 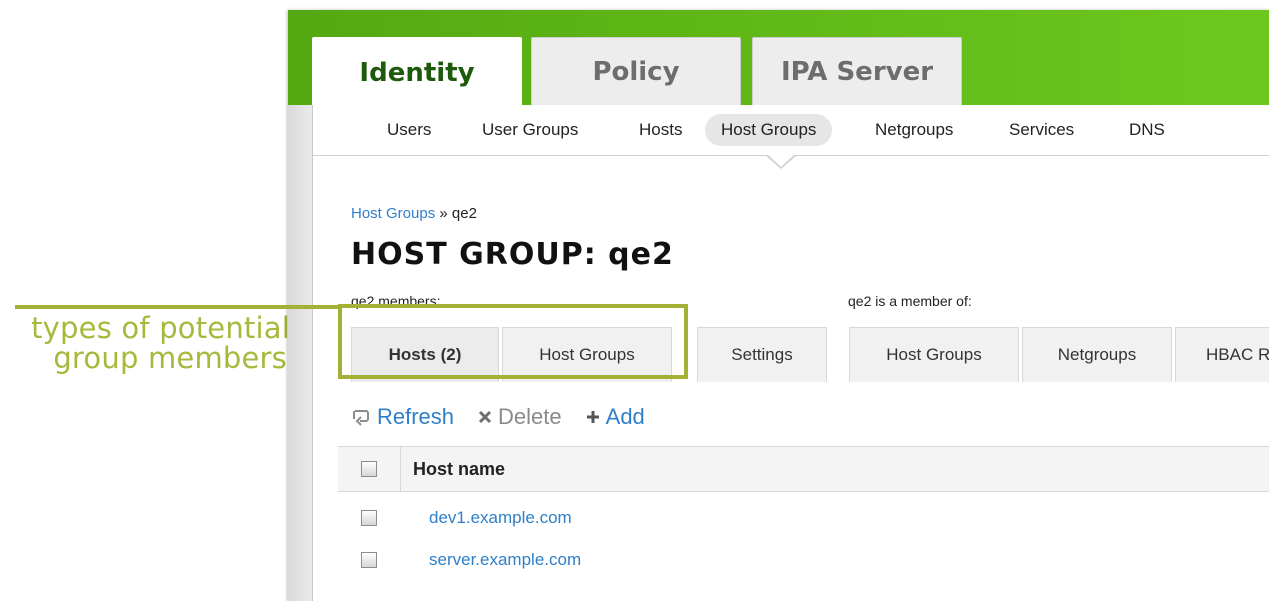 I want to click on tab-policy: Policy, so click(x=636, y=71).